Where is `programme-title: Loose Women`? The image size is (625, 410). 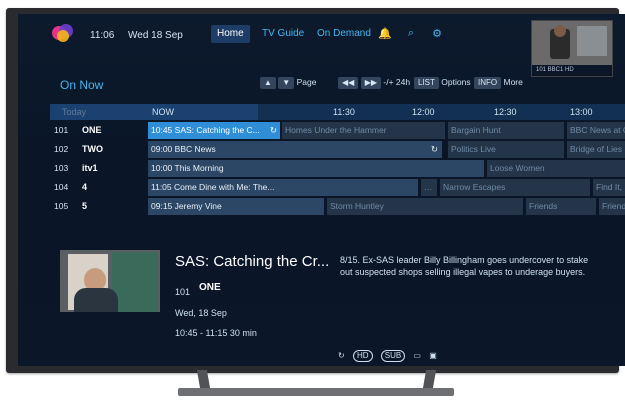
programme-title: Loose Women is located at coordinates (517, 168).